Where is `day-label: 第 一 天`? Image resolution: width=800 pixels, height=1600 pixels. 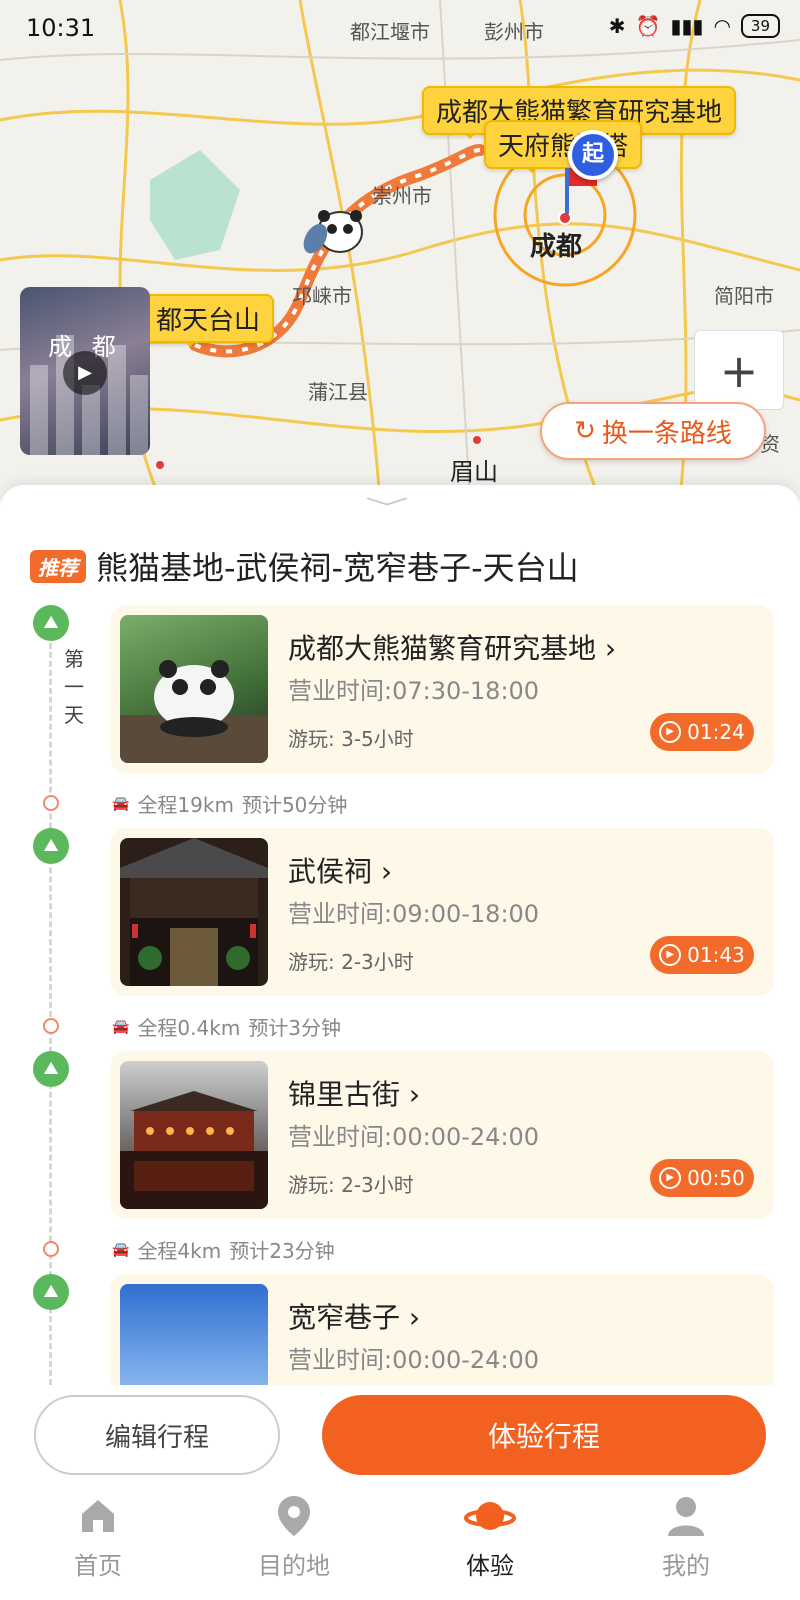 day-label: 第 一 天 is located at coordinates (74, 687).